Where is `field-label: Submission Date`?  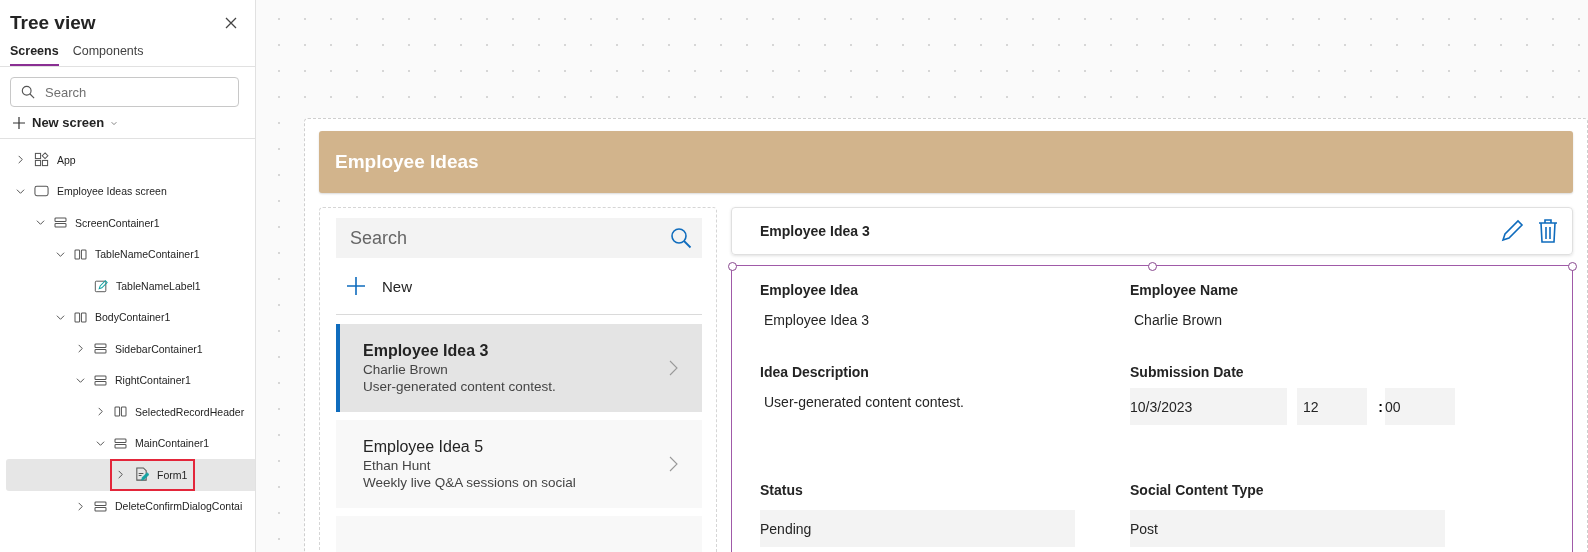
field-label: Submission Date is located at coordinates (1187, 372).